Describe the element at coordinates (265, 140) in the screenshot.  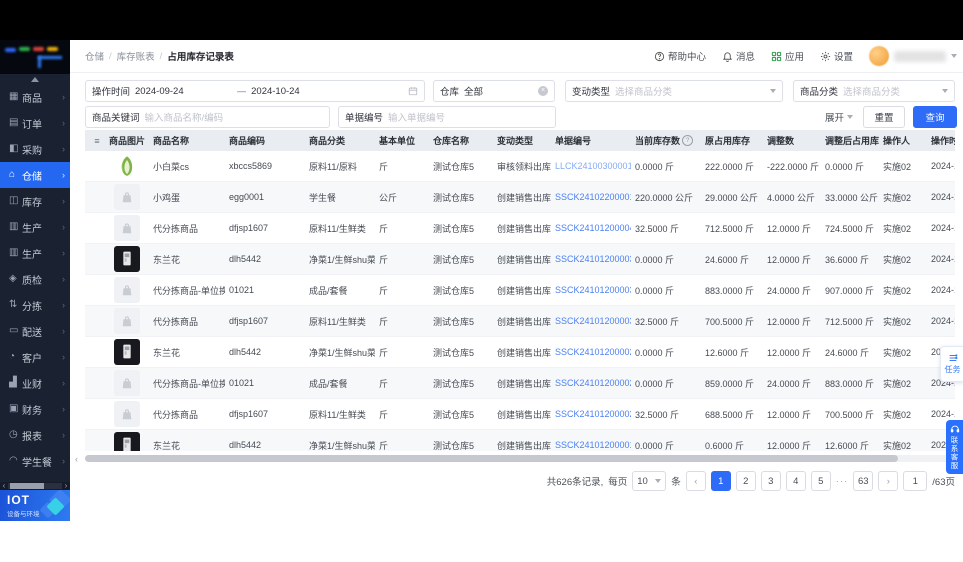
I see `column-header-3: 商品编码` at that location.